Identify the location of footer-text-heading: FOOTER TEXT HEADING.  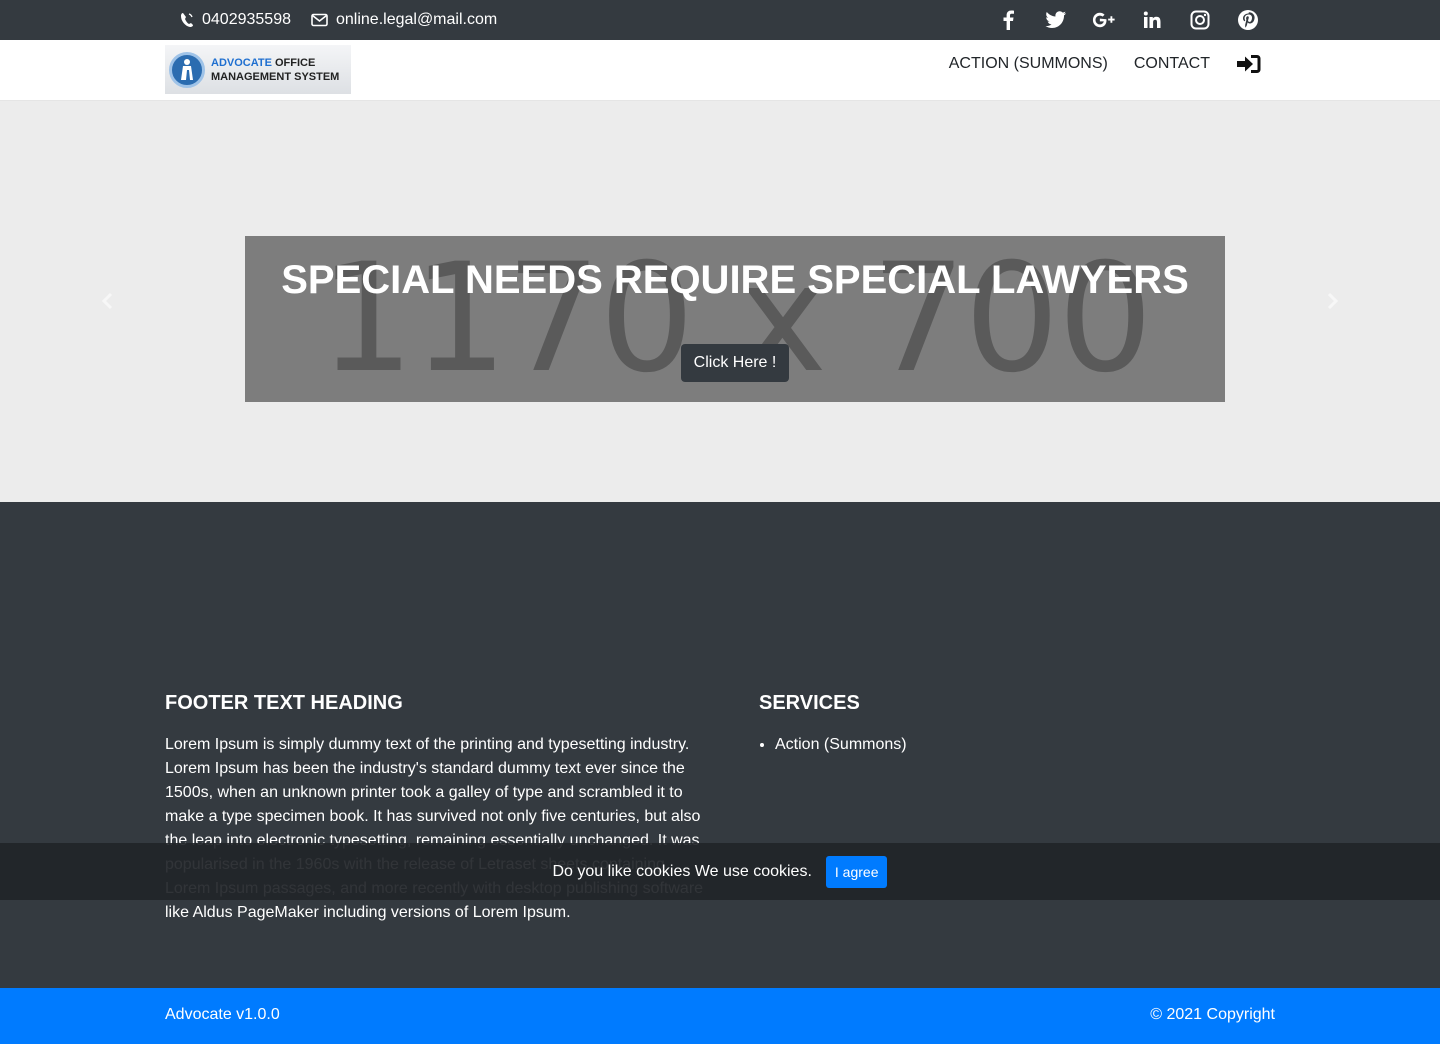
(284, 703).